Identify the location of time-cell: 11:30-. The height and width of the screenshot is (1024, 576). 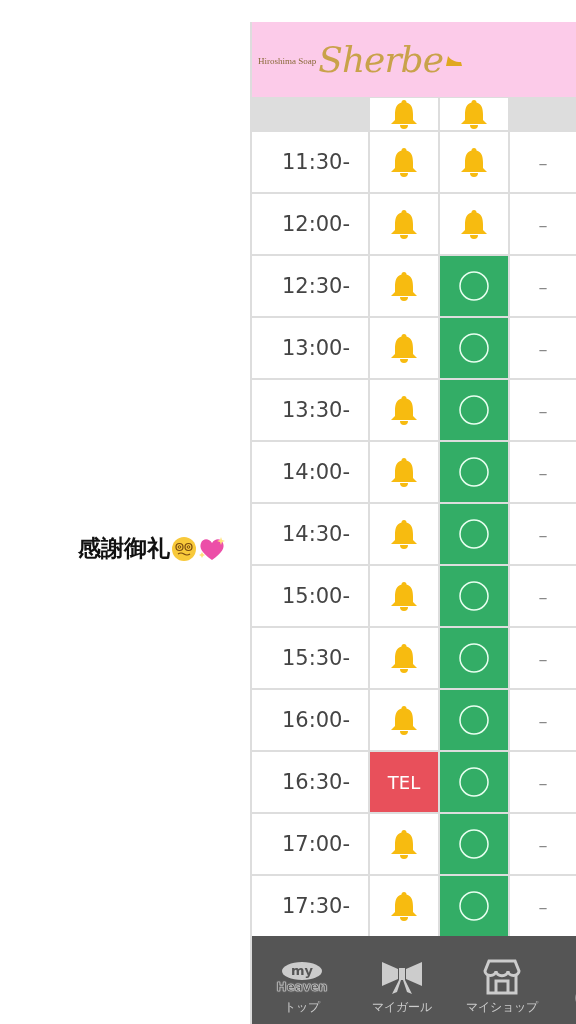
(310, 162).